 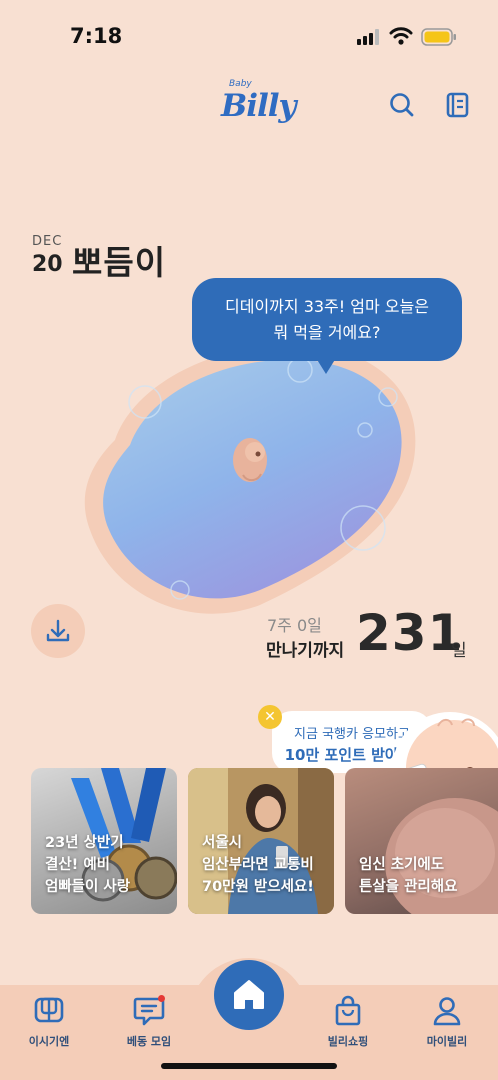 What do you see at coordinates (47, 264) in the screenshot?
I see `due-date-day: 20` at bounding box center [47, 264].